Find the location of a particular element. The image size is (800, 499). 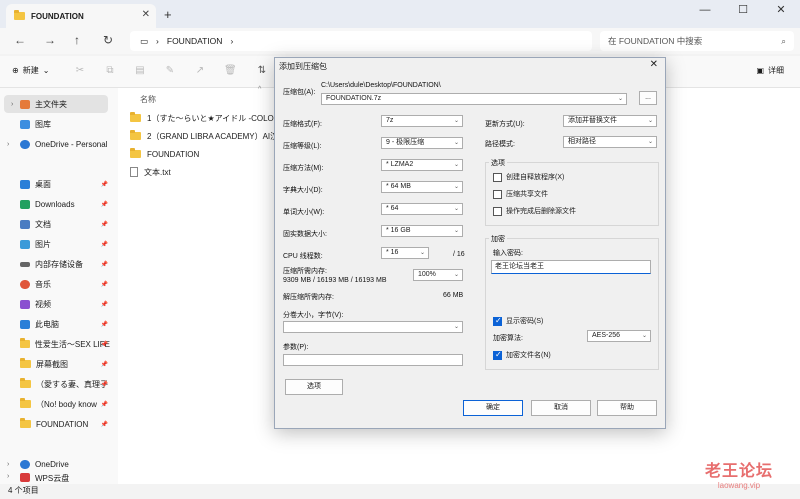

update-mode-select: 添加并替换文件 ⌄ is located at coordinates (610, 121).